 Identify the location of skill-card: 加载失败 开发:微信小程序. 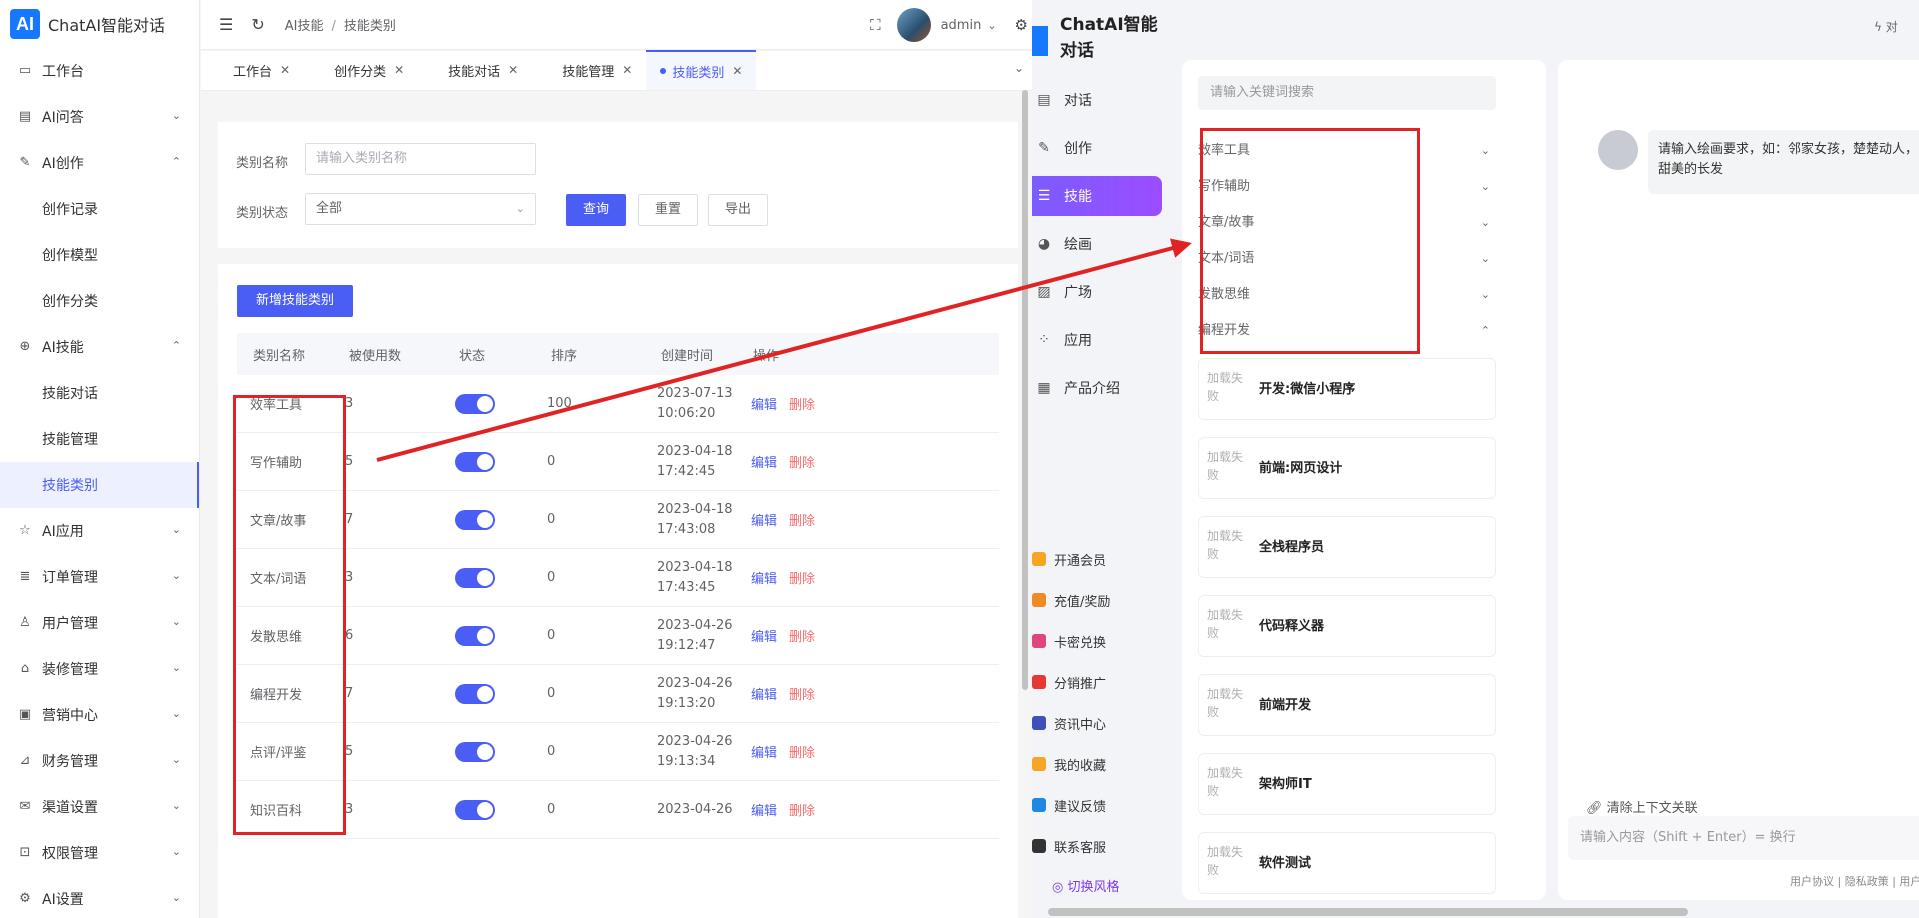
(1347, 389).